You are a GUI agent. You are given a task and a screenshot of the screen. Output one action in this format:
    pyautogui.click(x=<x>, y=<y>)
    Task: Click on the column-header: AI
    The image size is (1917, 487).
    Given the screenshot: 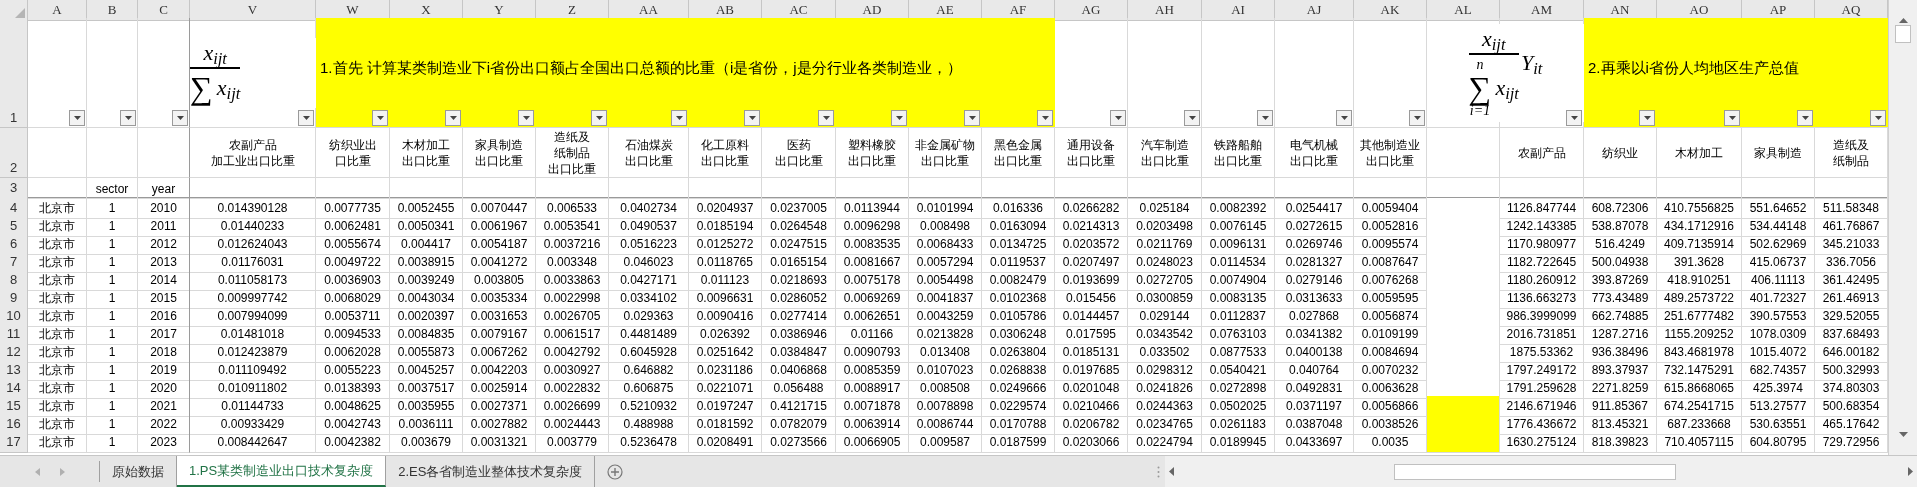 What is the action you would take?
    pyautogui.click(x=1238, y=10)
    